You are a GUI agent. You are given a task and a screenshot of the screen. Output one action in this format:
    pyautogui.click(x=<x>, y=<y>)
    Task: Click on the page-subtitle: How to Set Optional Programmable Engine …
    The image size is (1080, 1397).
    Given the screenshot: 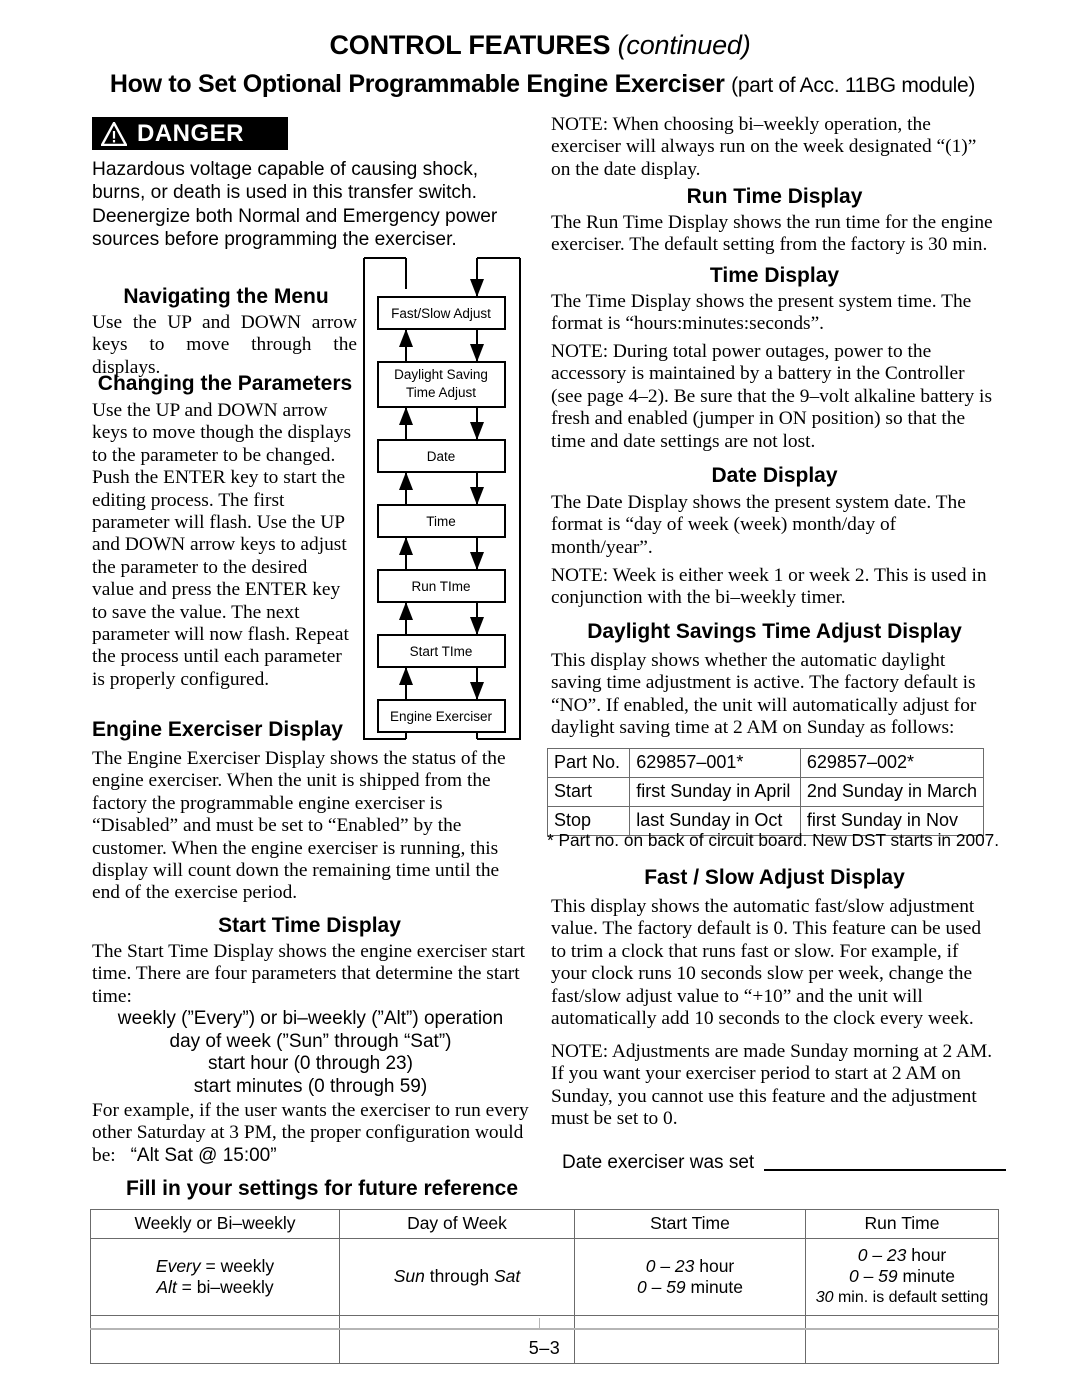 What is the action you would take?
    pyautogui.click(x=542, y=84)
    